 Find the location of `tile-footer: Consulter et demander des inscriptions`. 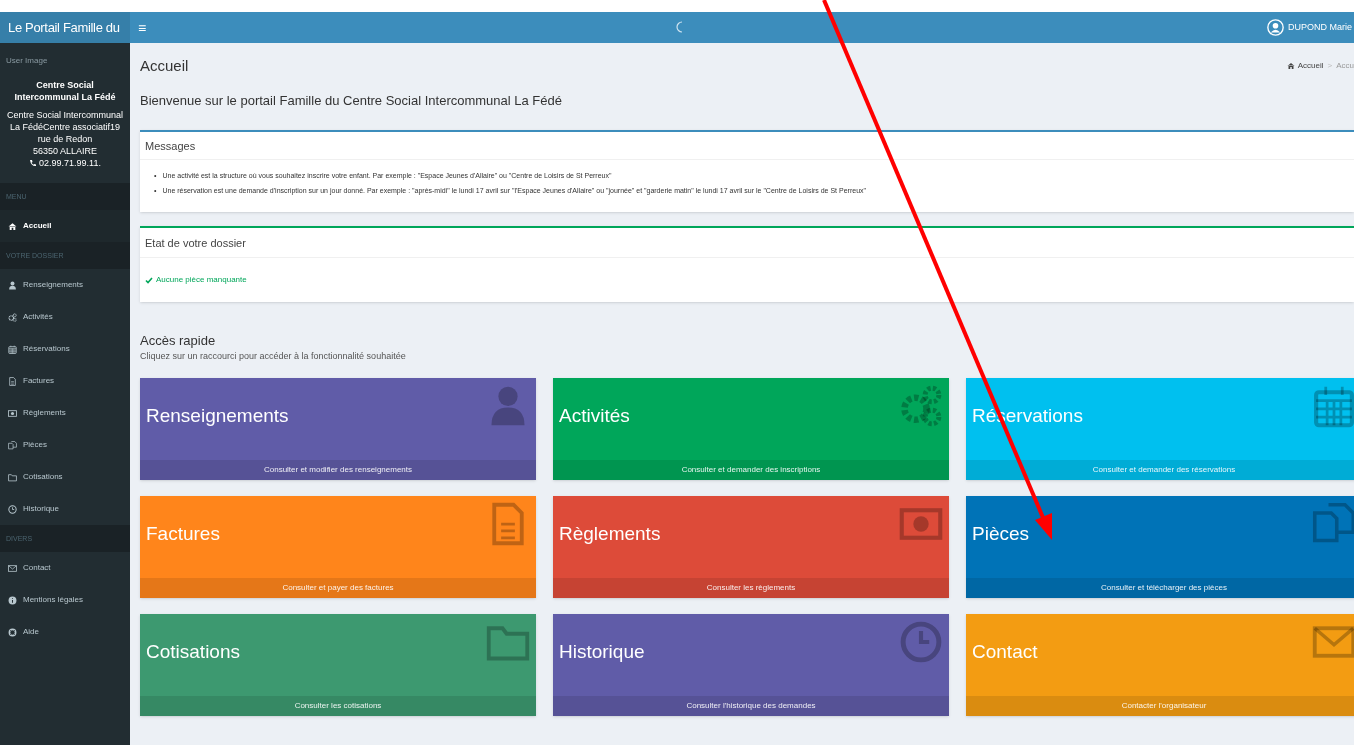

tile-footer: Consulter et demander des inscriptions is located at coordinates (751, 470).